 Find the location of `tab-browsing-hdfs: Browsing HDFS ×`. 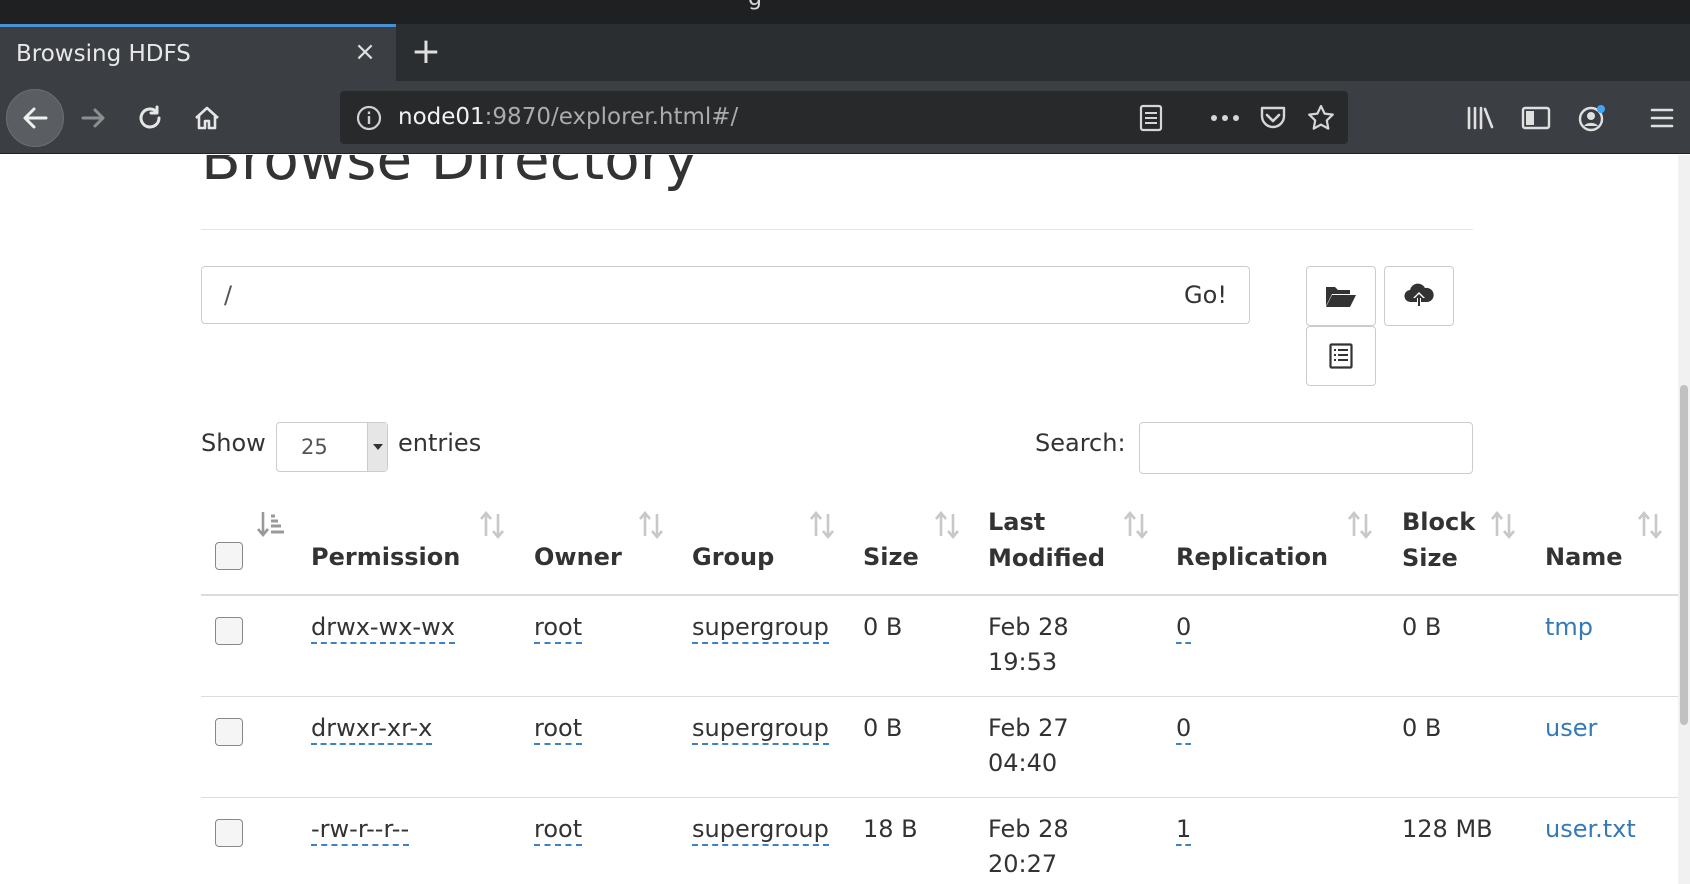

tab-browsing-hdfs: Browsing HDFS × is located at coordinates (198, 52).